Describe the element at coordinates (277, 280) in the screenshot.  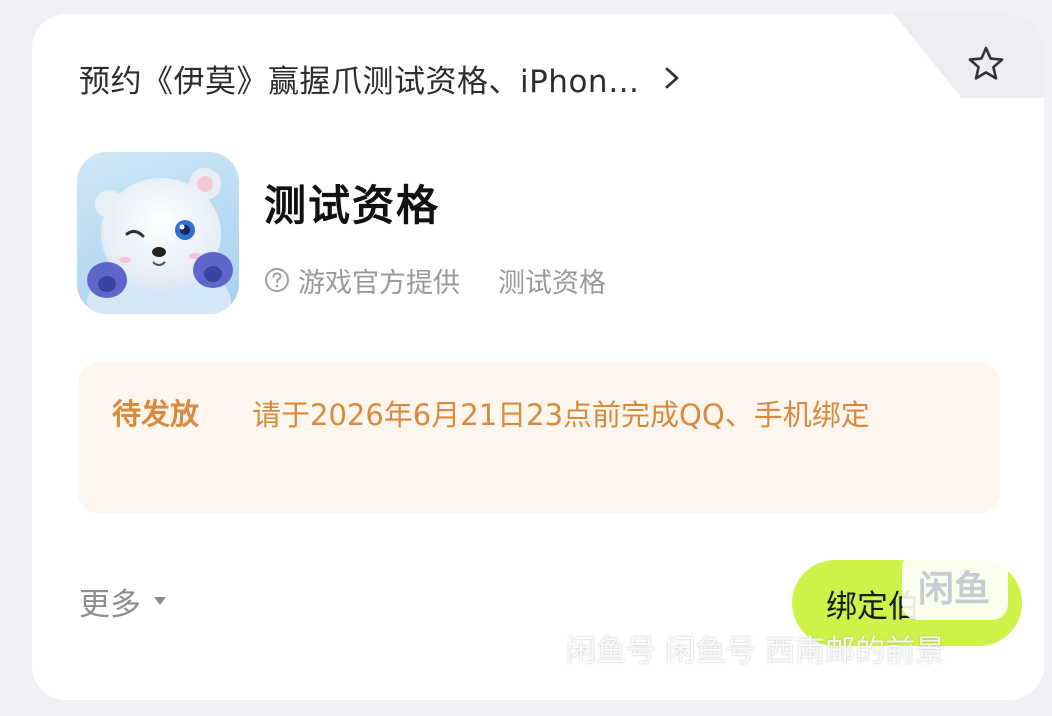
I see `question-circle-icon` at that location.